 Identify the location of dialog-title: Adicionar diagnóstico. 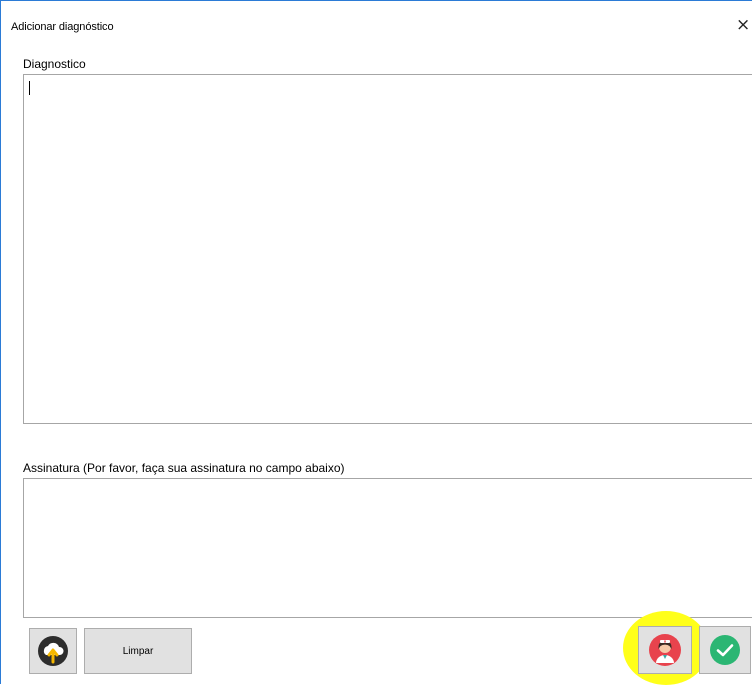
(62, 27).